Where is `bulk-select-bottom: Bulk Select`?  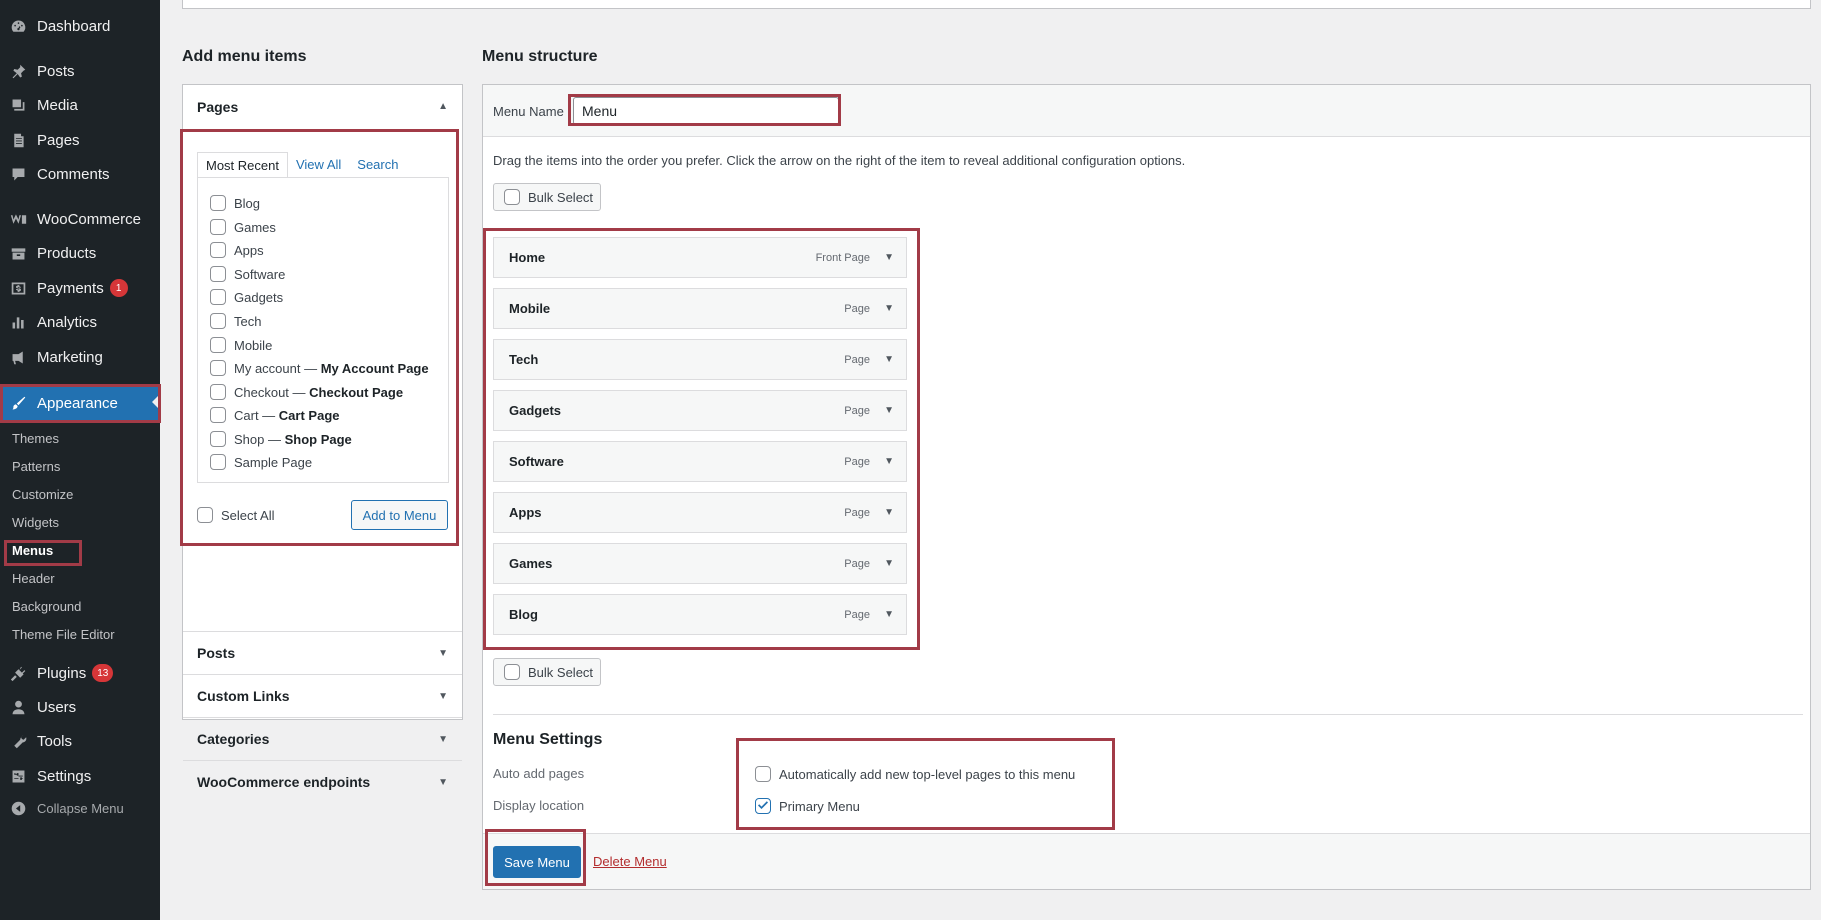
bulk-select-bottom: Bulk Select is located at coordinates (547, 672).